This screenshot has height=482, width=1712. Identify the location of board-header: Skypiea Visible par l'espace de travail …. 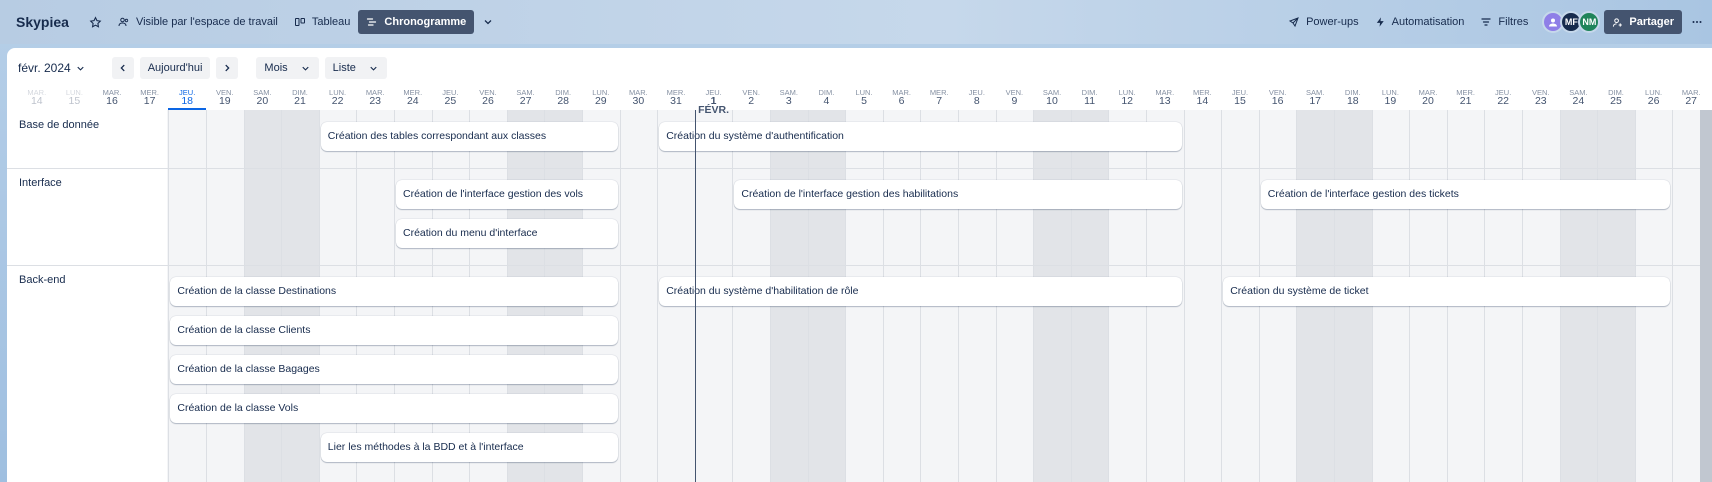
(856, 22).